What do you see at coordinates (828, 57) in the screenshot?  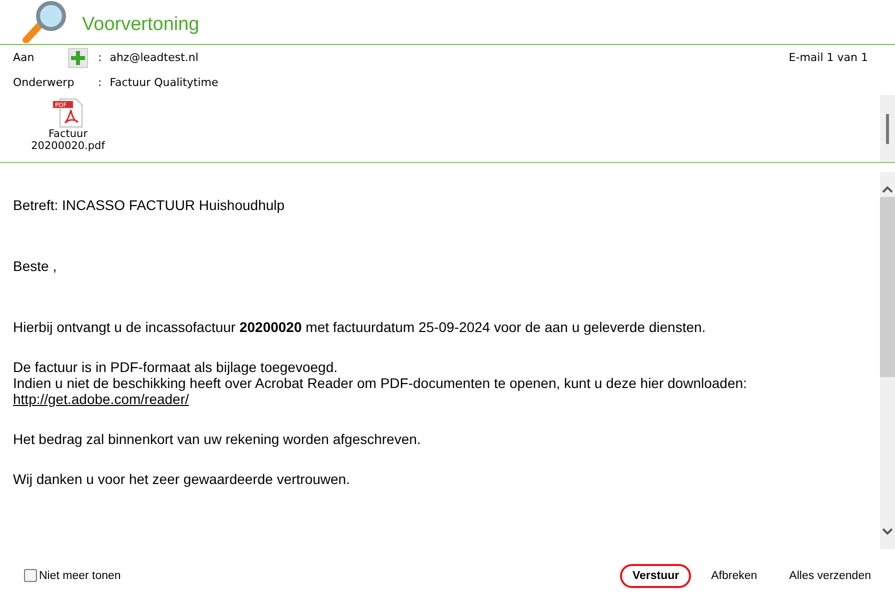 I see `email-counter: E-mail 1 van 1` at bounding box center [828, 57].